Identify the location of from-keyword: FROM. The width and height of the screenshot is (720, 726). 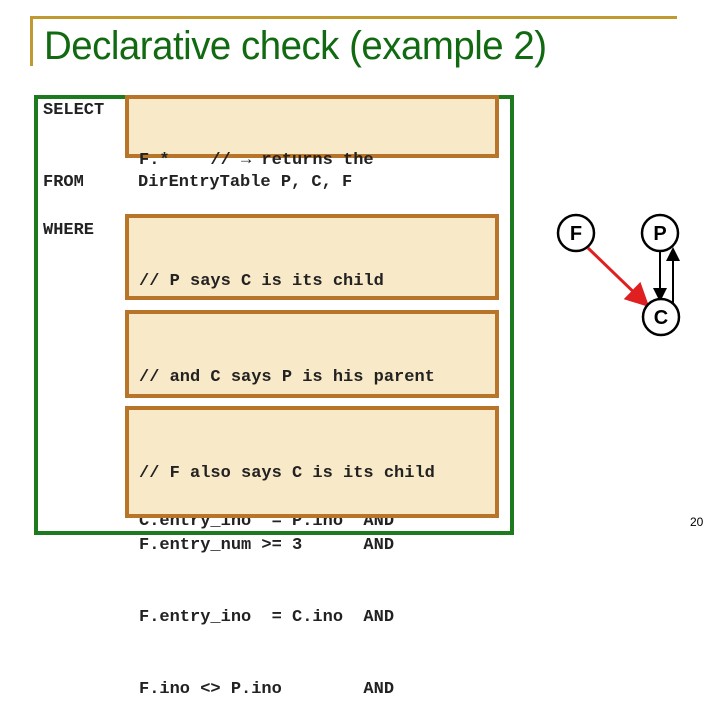
(63, 182).